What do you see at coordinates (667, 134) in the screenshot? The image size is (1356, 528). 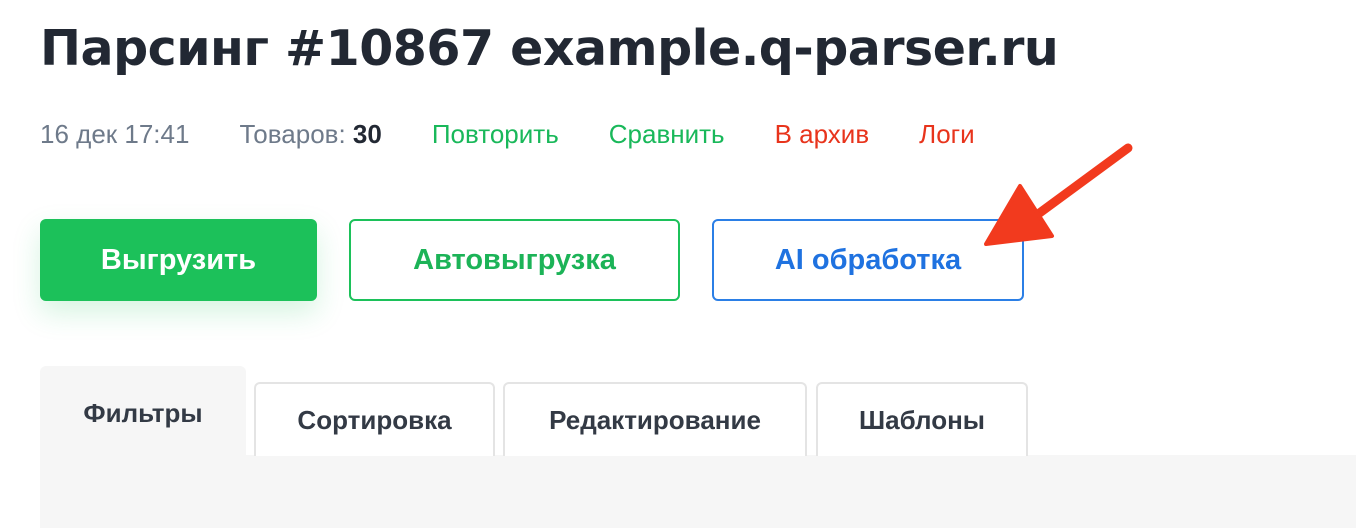 I see `compare-link: Сравнить` at bounding box center [667, 134].